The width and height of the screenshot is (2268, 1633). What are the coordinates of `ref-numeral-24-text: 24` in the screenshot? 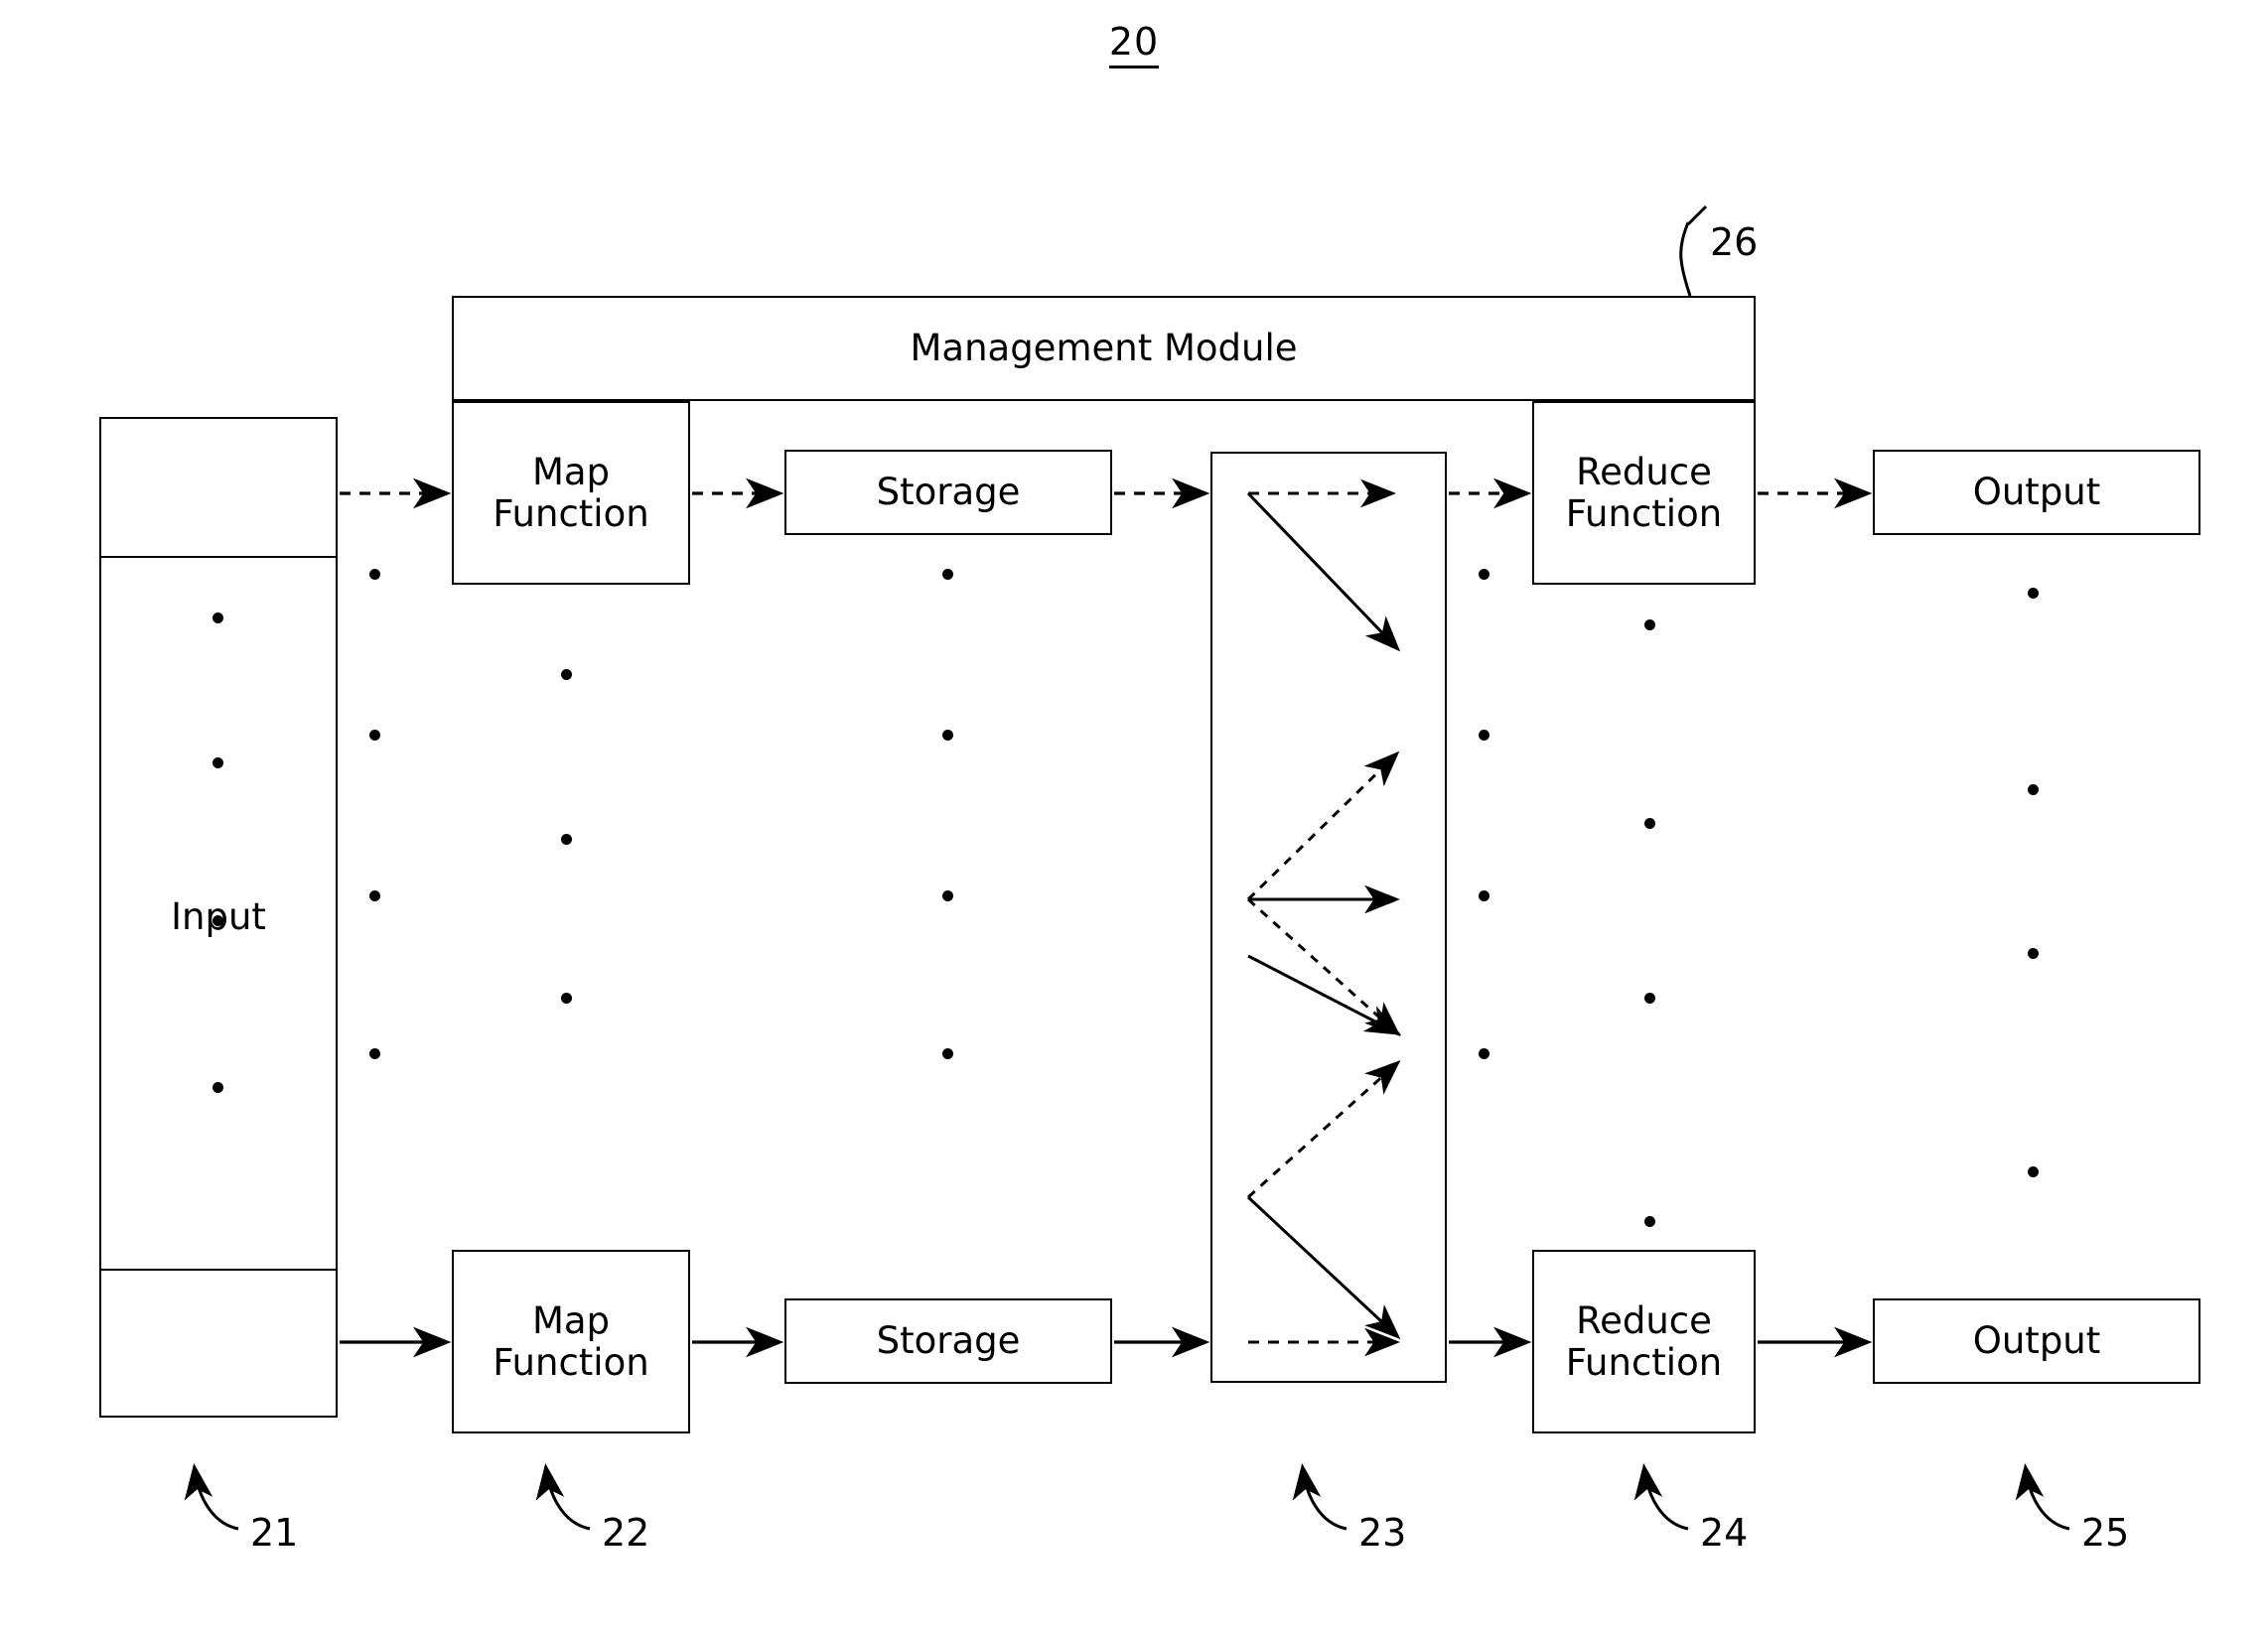 It's located at (1724, 1533).